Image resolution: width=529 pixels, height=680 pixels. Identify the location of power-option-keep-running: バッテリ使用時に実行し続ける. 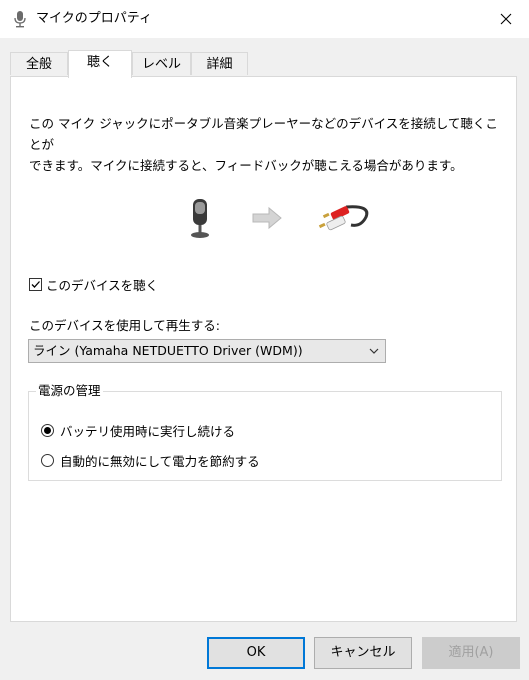
(138, 430).